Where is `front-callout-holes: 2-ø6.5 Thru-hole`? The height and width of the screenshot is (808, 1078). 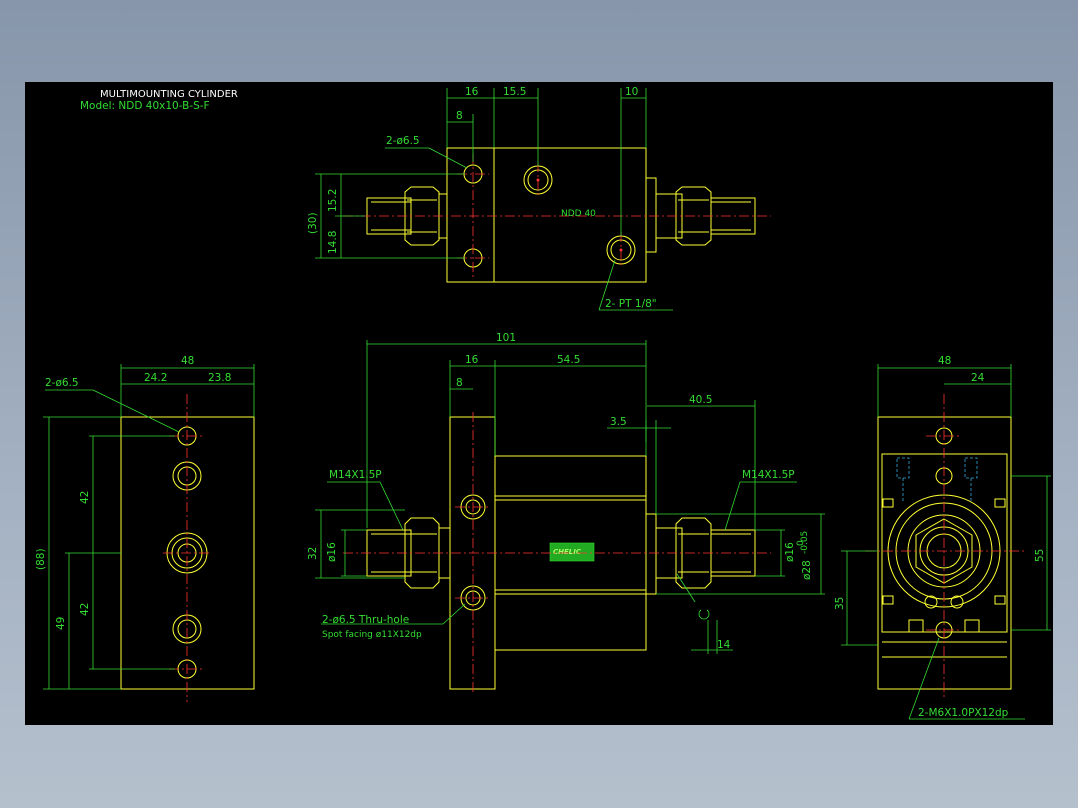 front-callout-holes: 2-ø6.5 Thru-hole is located at coordinates (365, 620).